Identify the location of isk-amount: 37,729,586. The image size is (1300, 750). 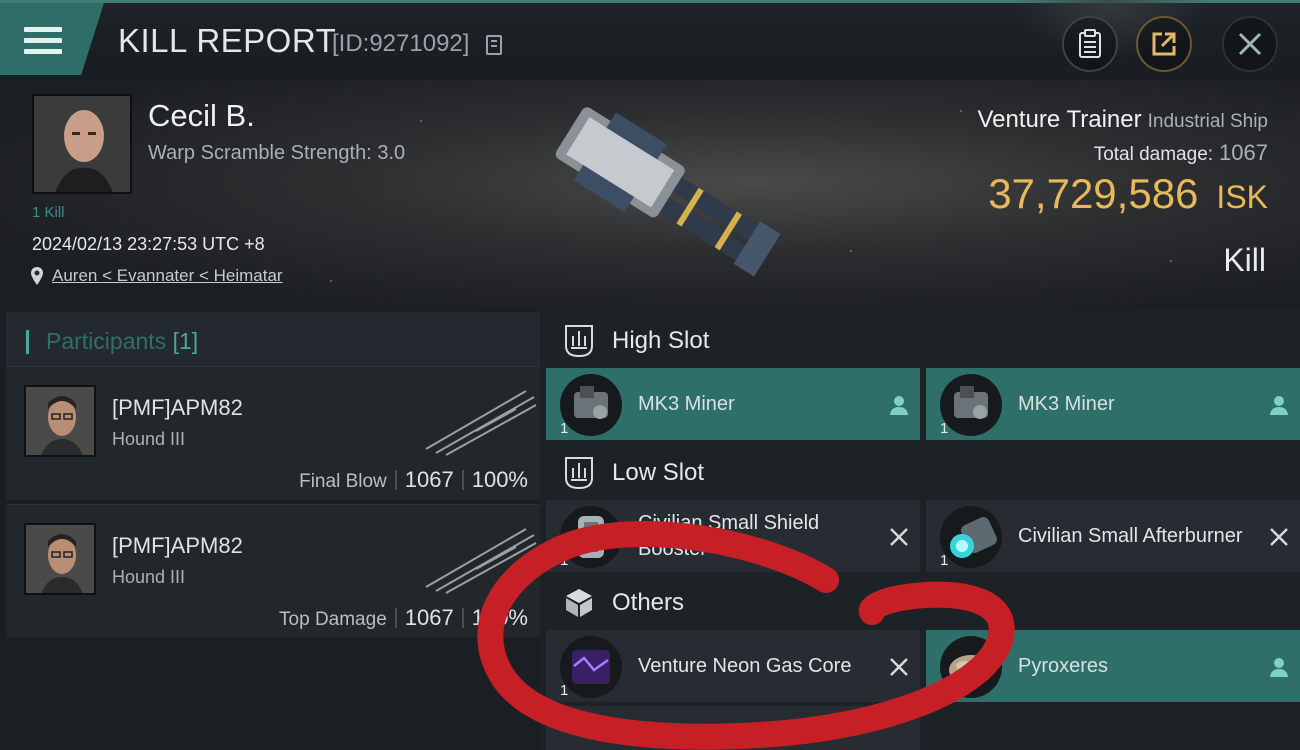
(1093, 193).